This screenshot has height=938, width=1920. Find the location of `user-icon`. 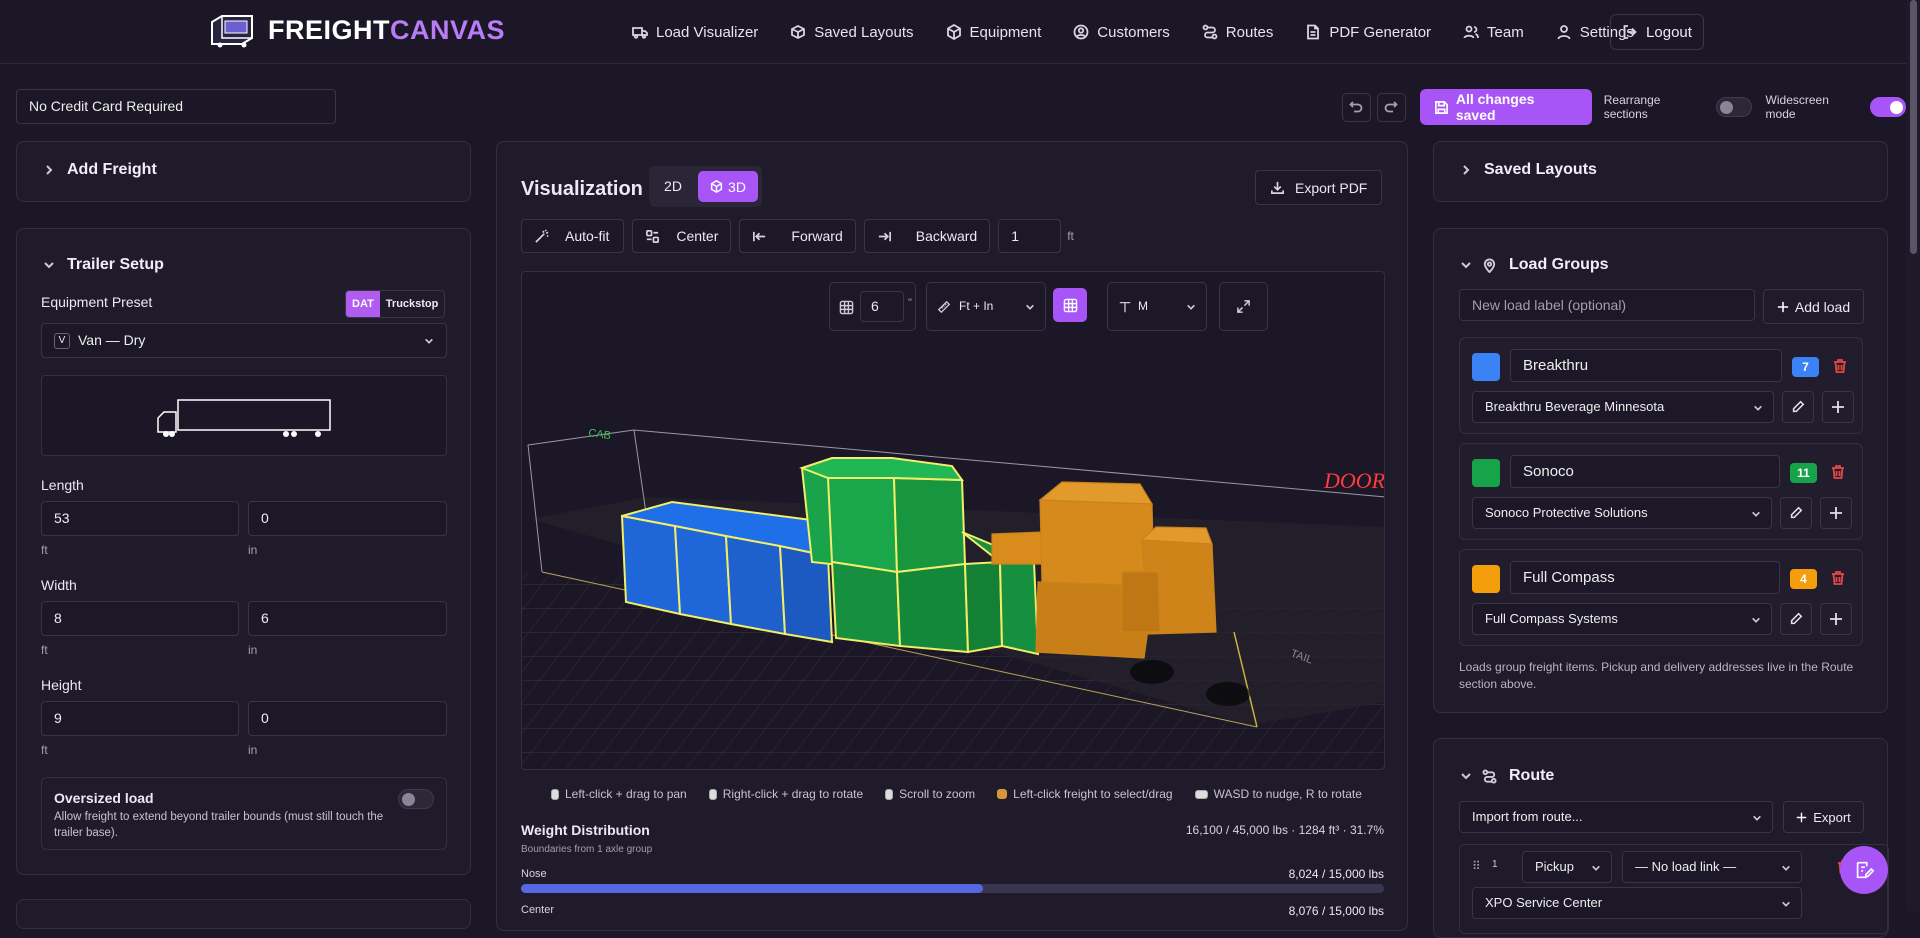

user-icon is located at coordinates (1564, 32).